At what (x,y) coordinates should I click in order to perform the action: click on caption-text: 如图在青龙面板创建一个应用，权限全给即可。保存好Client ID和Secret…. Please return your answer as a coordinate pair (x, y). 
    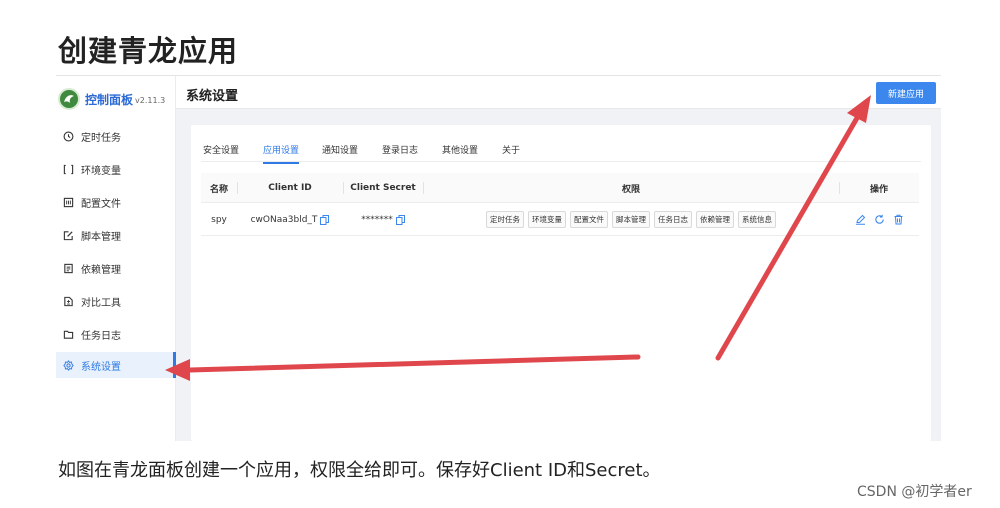
    Looking at the image, I should click on (359, 470).